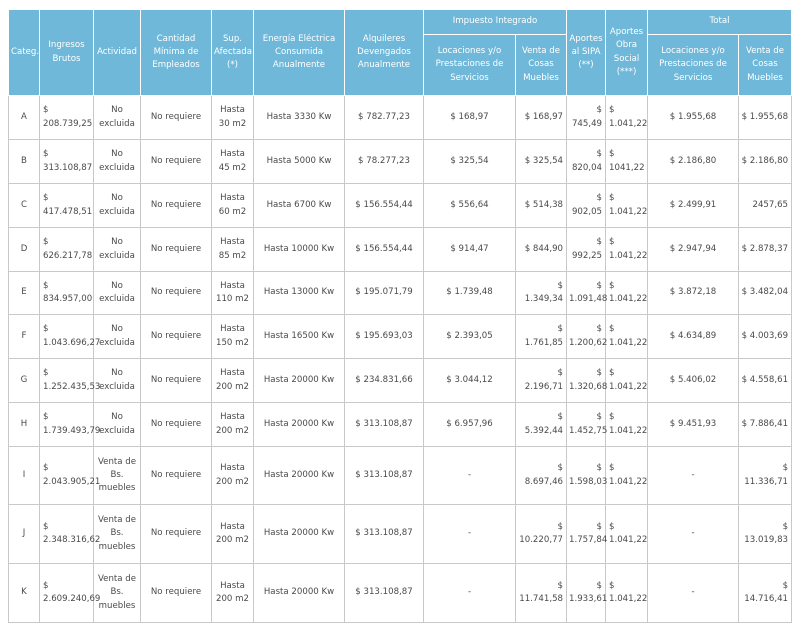  What do you see at coordinates (765, 380) in the screenshot?
I see `cell-total-venta: $ 4.558,61` at bounding box center [765, 380].